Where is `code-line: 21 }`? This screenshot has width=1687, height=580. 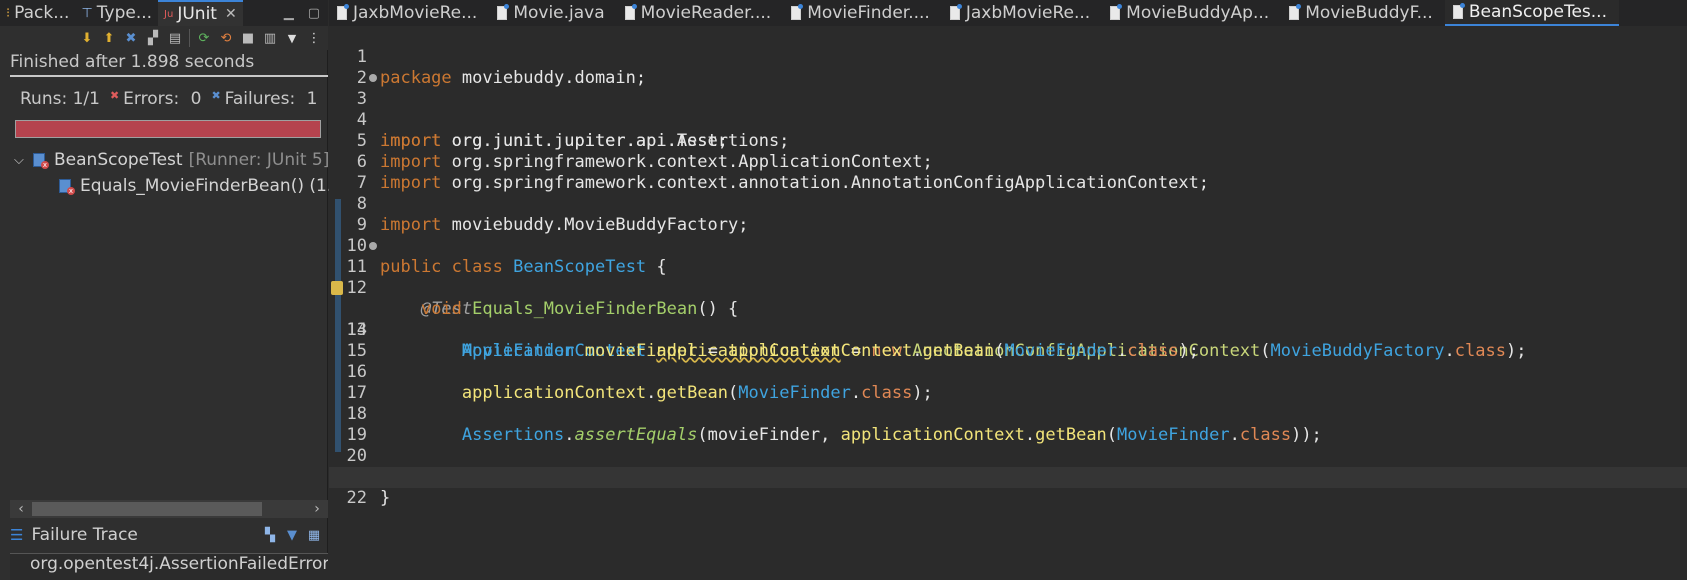 code-line: 21 } is located at coordinates (1008, 477).